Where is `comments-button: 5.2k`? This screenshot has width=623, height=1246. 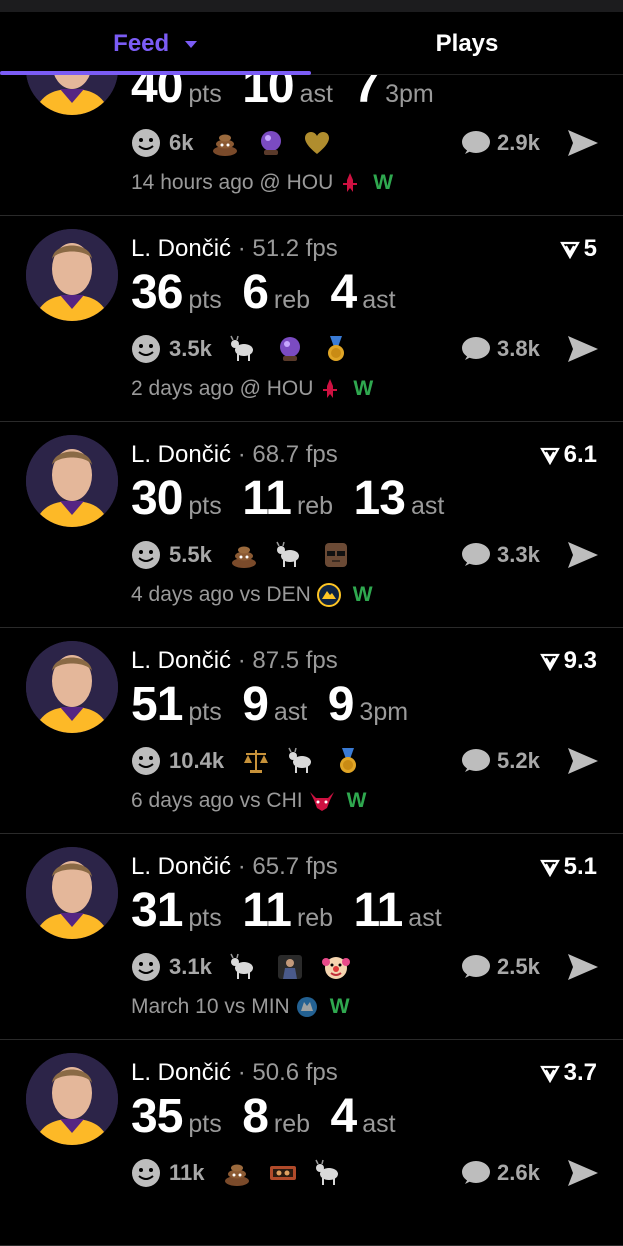 comments-button: 5.2k is located at coordinates (500, 761).